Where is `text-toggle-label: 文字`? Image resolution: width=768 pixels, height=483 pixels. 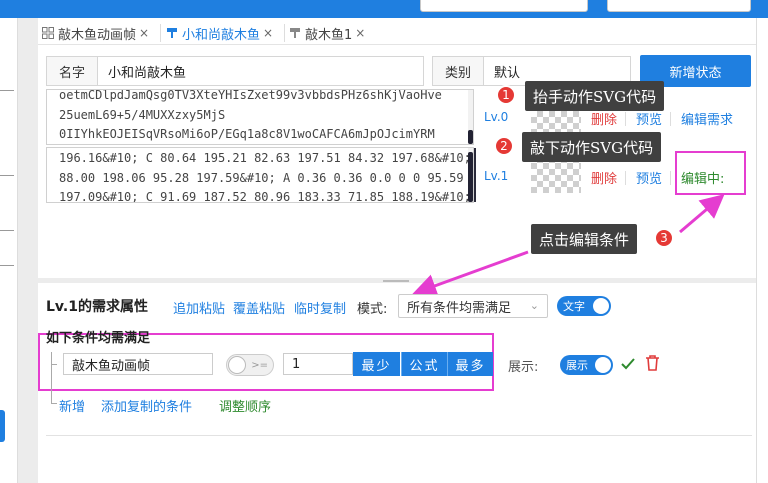
text-toggle-label: 文字 is located at coordinates (574, 306).